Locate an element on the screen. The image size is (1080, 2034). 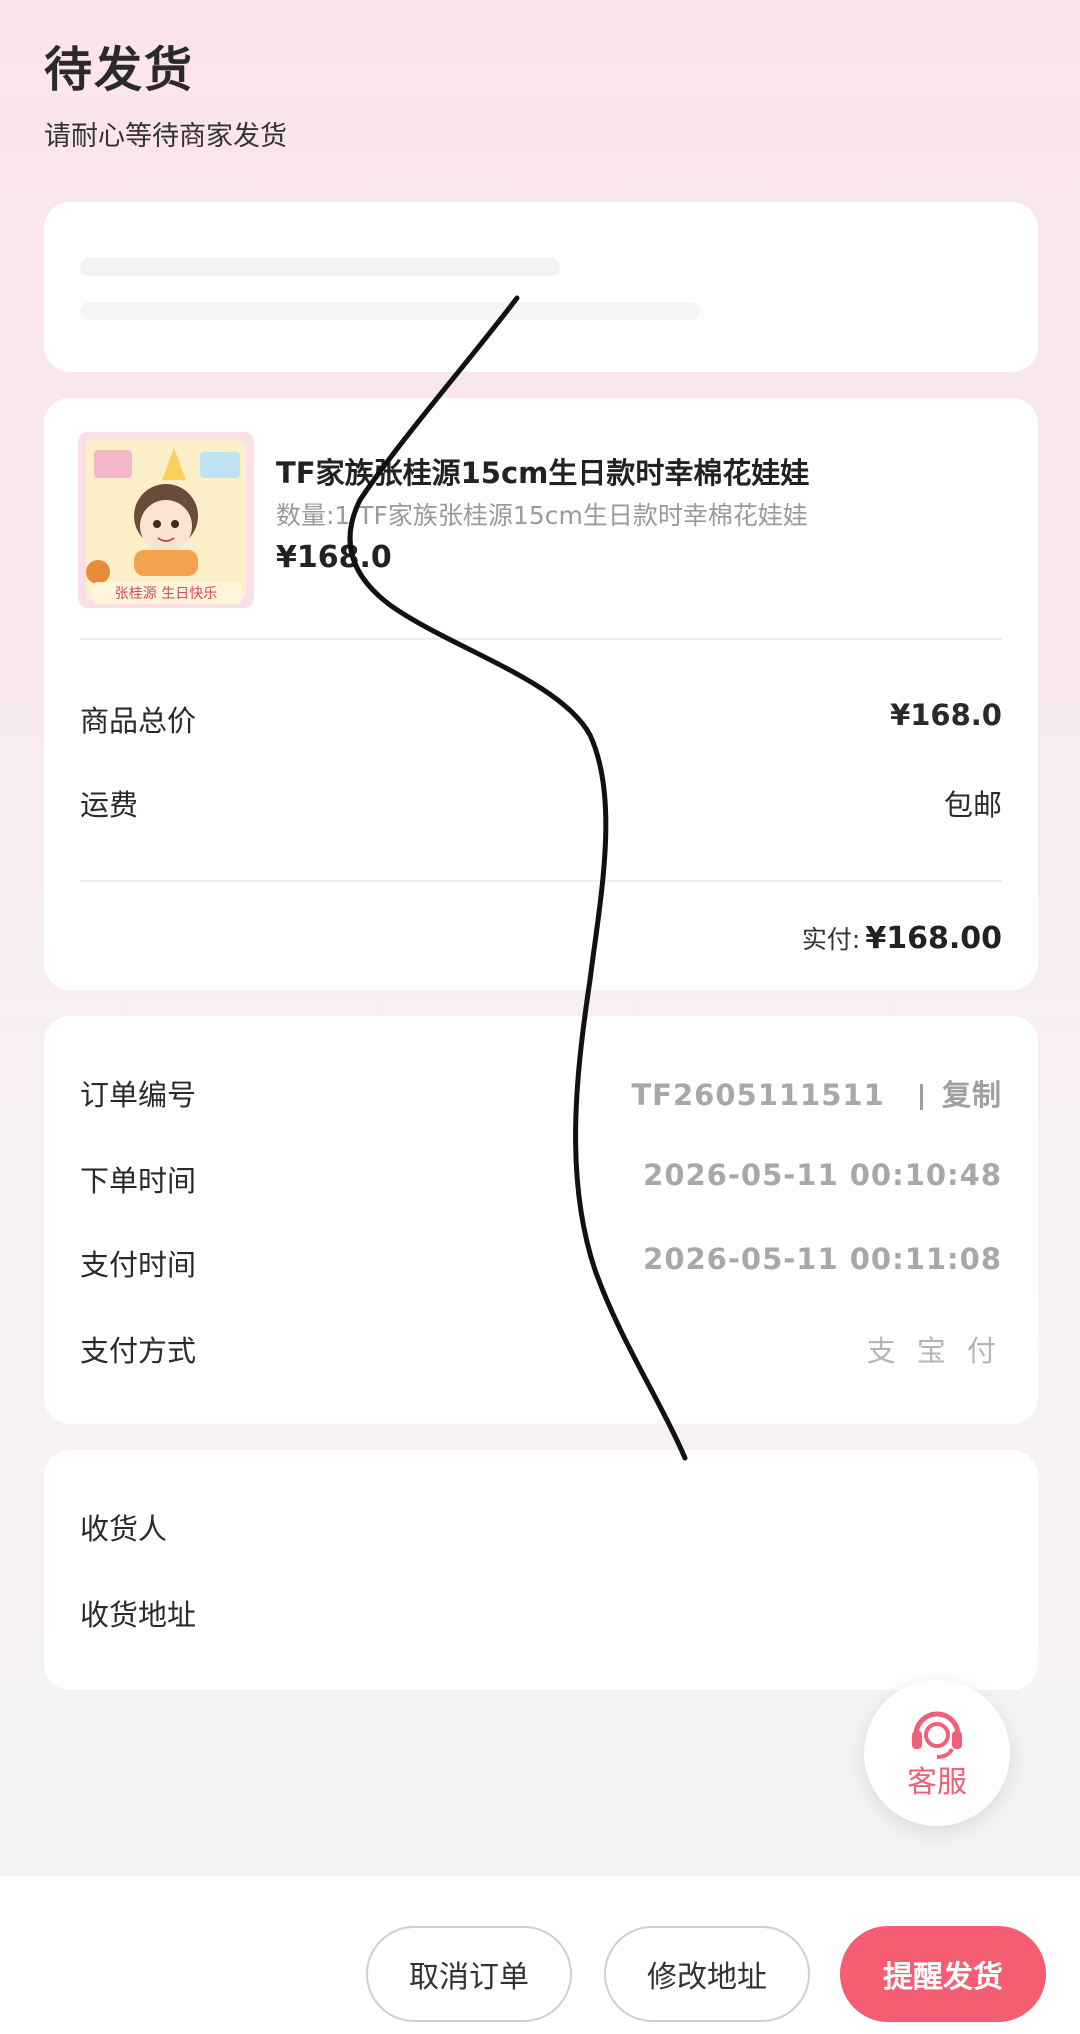
status-title: 待发货 is located at coordinates (119, 70).